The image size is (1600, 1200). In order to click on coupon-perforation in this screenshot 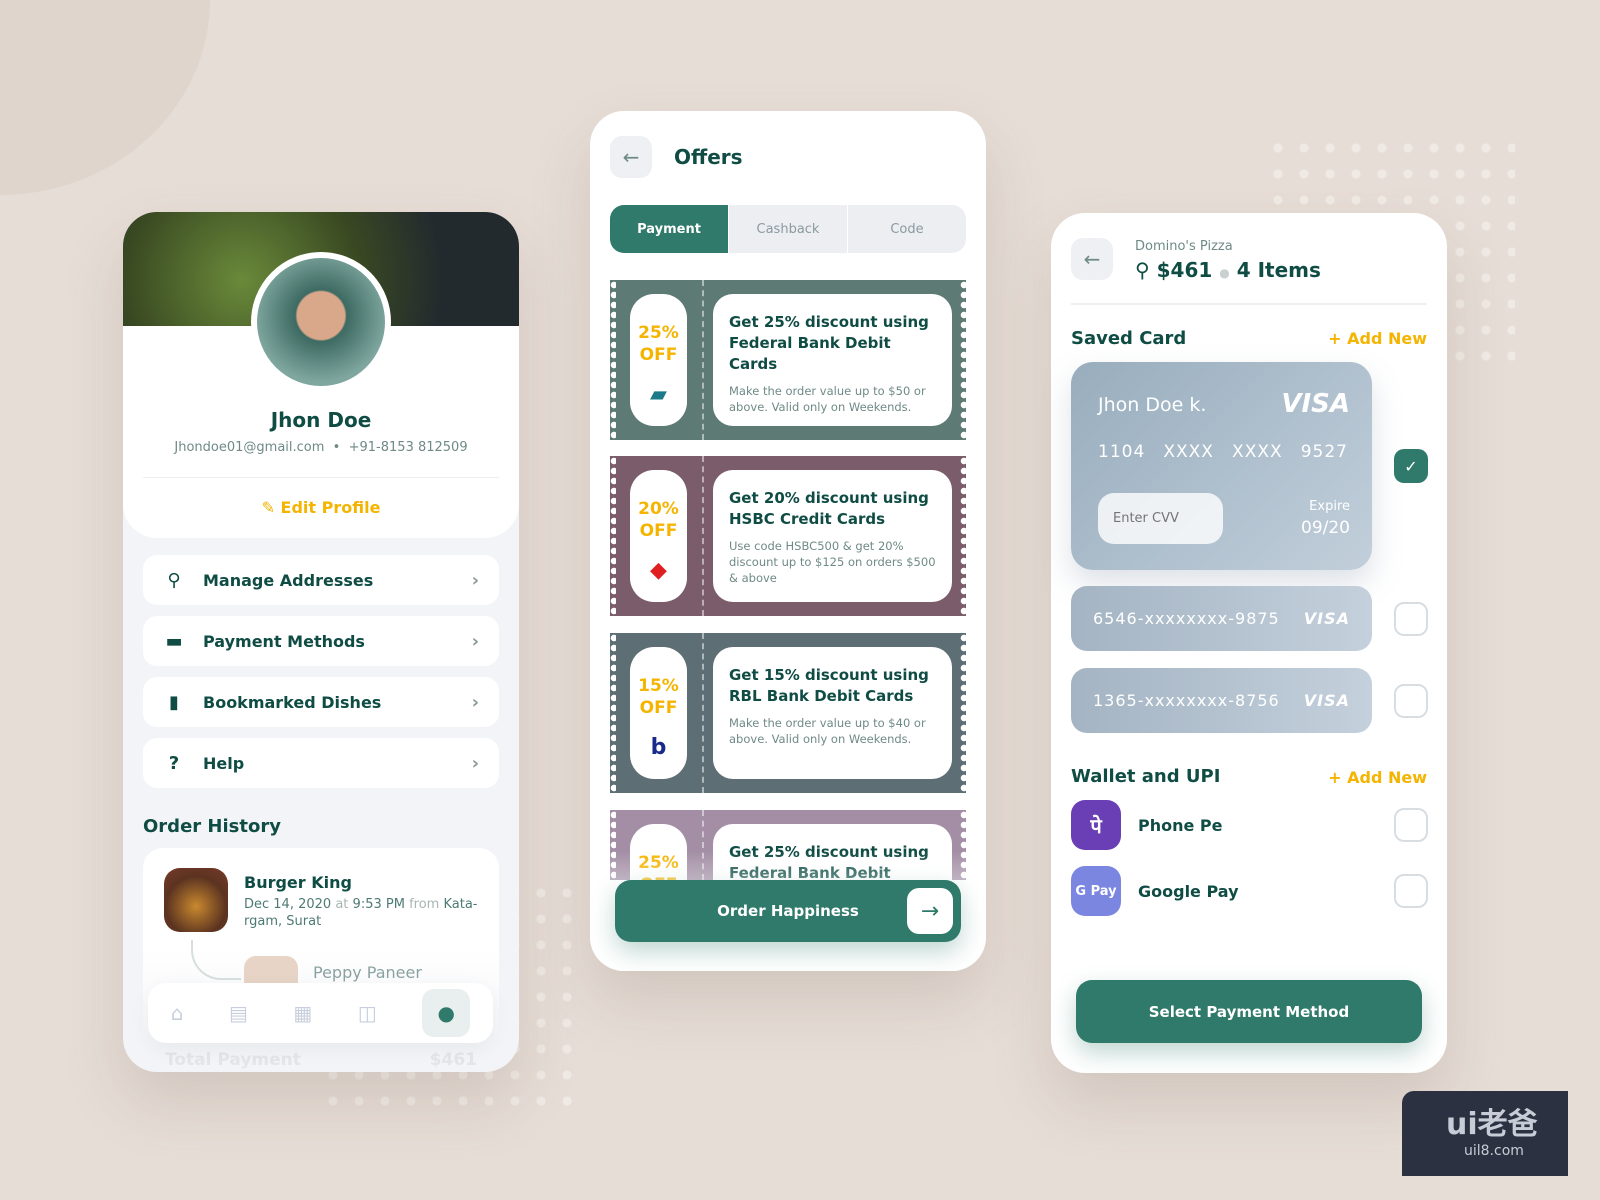, I will do `click(703, 360)`.